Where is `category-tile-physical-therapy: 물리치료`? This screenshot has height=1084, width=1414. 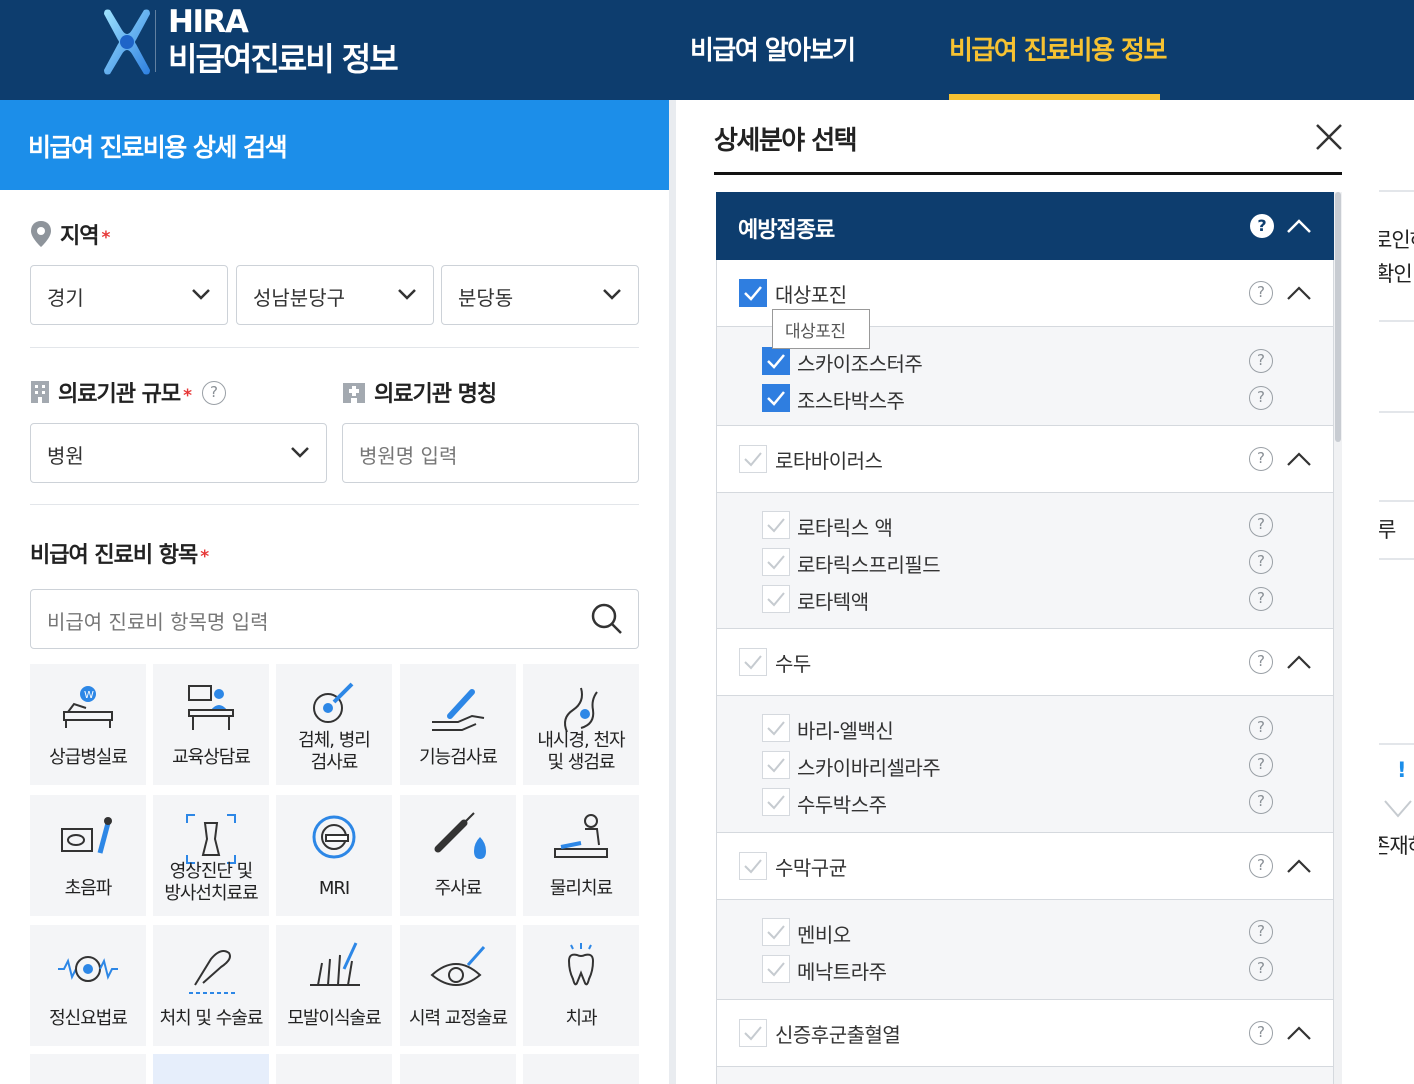 category-tile-physical-therapy: 물리치료 is located at coordinates (581, 855).